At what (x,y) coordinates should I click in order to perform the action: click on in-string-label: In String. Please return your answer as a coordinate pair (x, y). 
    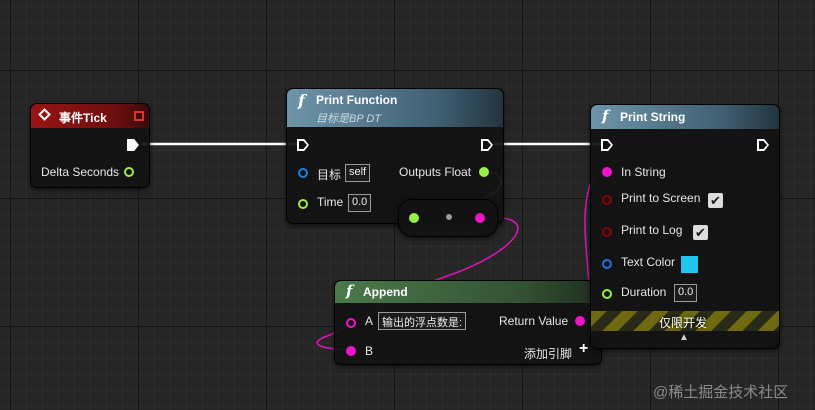
    Looking at the image, I should click on (643, 172).